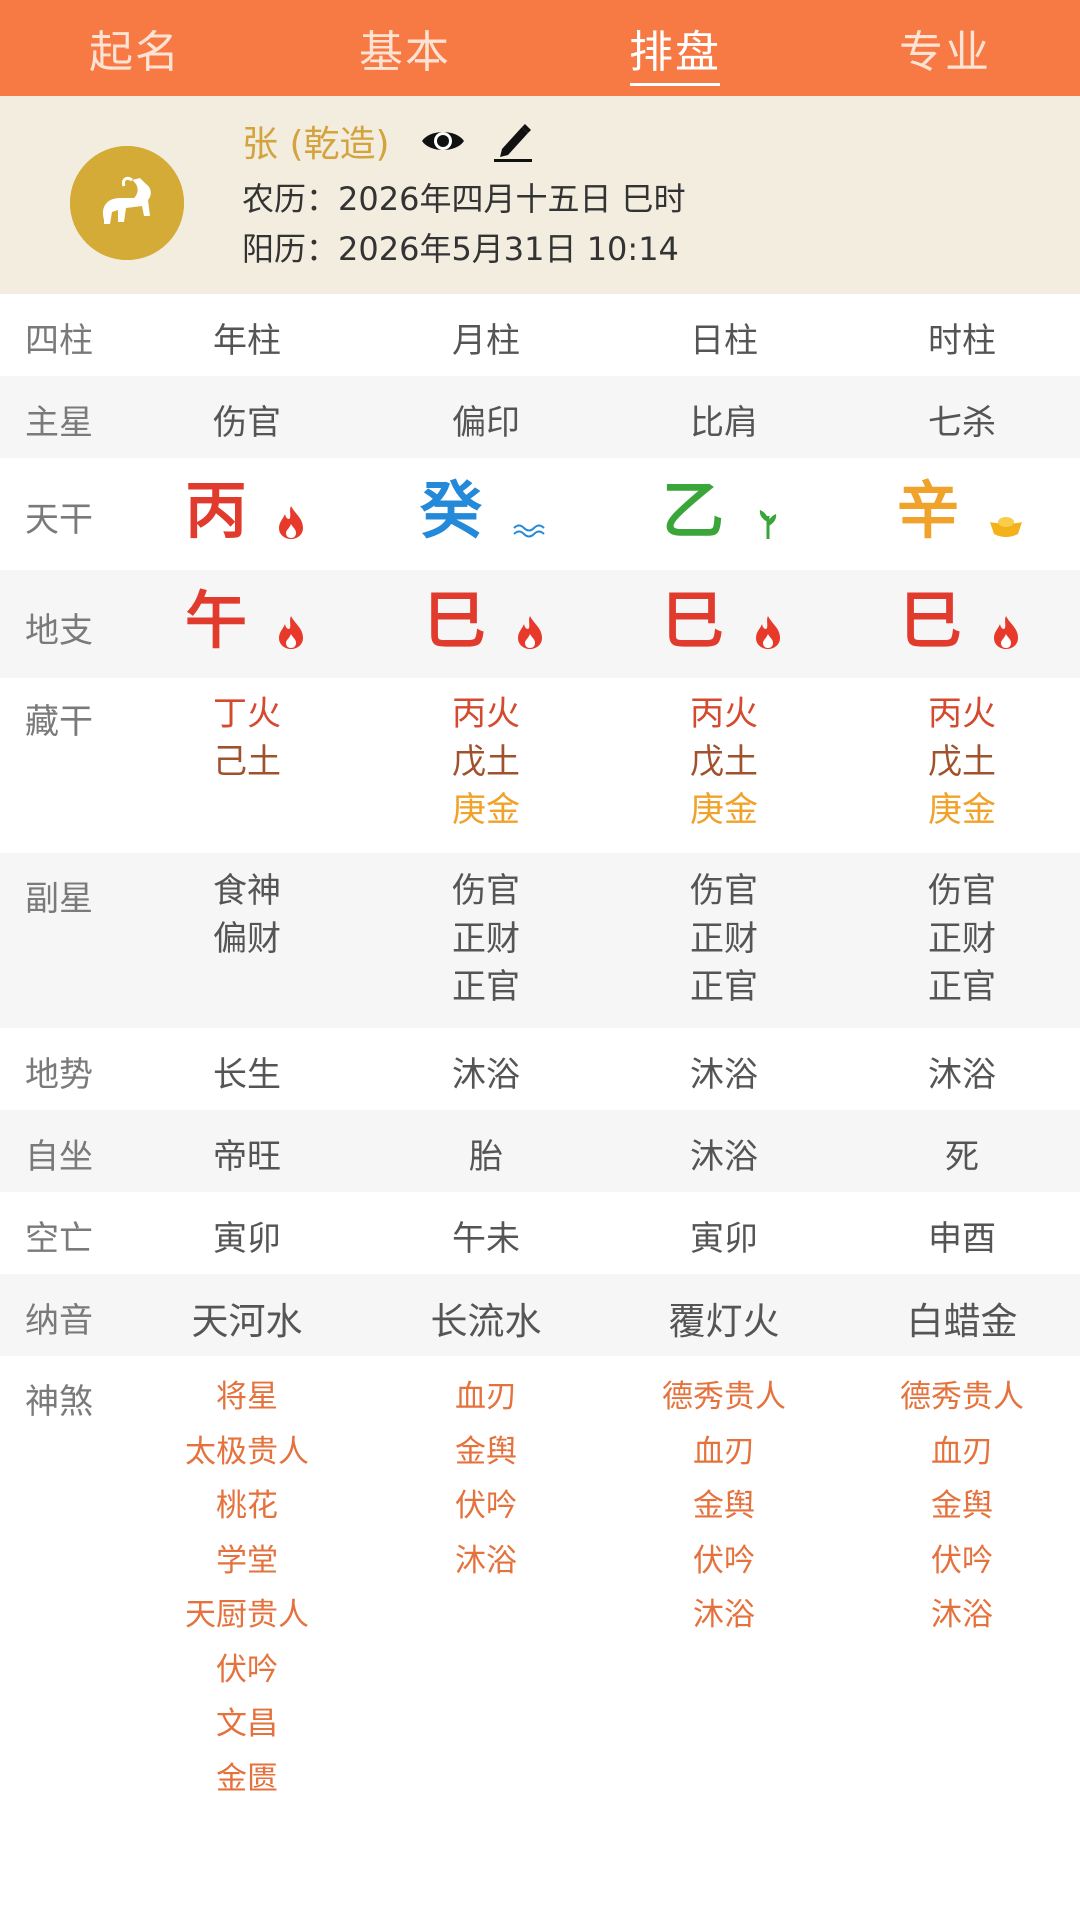  Describe the element at coordinates (59, 1239) in the screenshot. I see `row-label: 空亡` at that location.